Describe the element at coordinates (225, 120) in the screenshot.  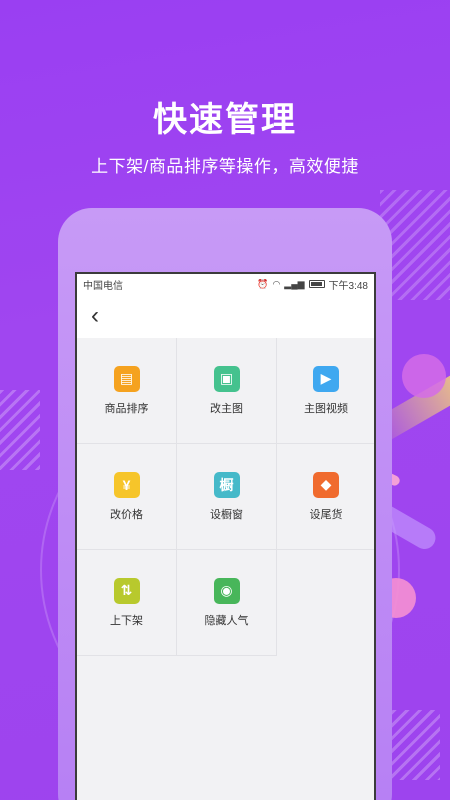
I see `promo-title: 快速管理` at that location.